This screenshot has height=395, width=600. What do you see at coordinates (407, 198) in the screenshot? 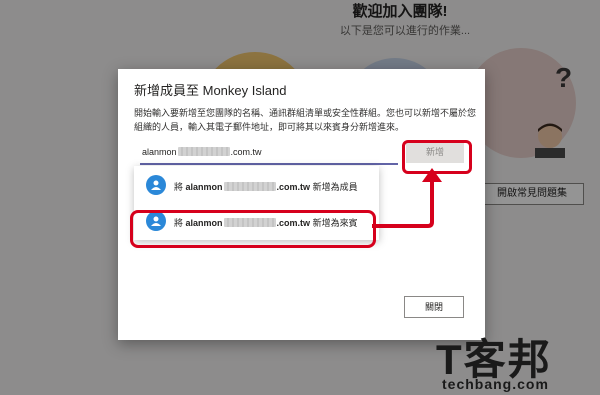
I see `annotation-arrow-icon` at bounding box center [407, 198].